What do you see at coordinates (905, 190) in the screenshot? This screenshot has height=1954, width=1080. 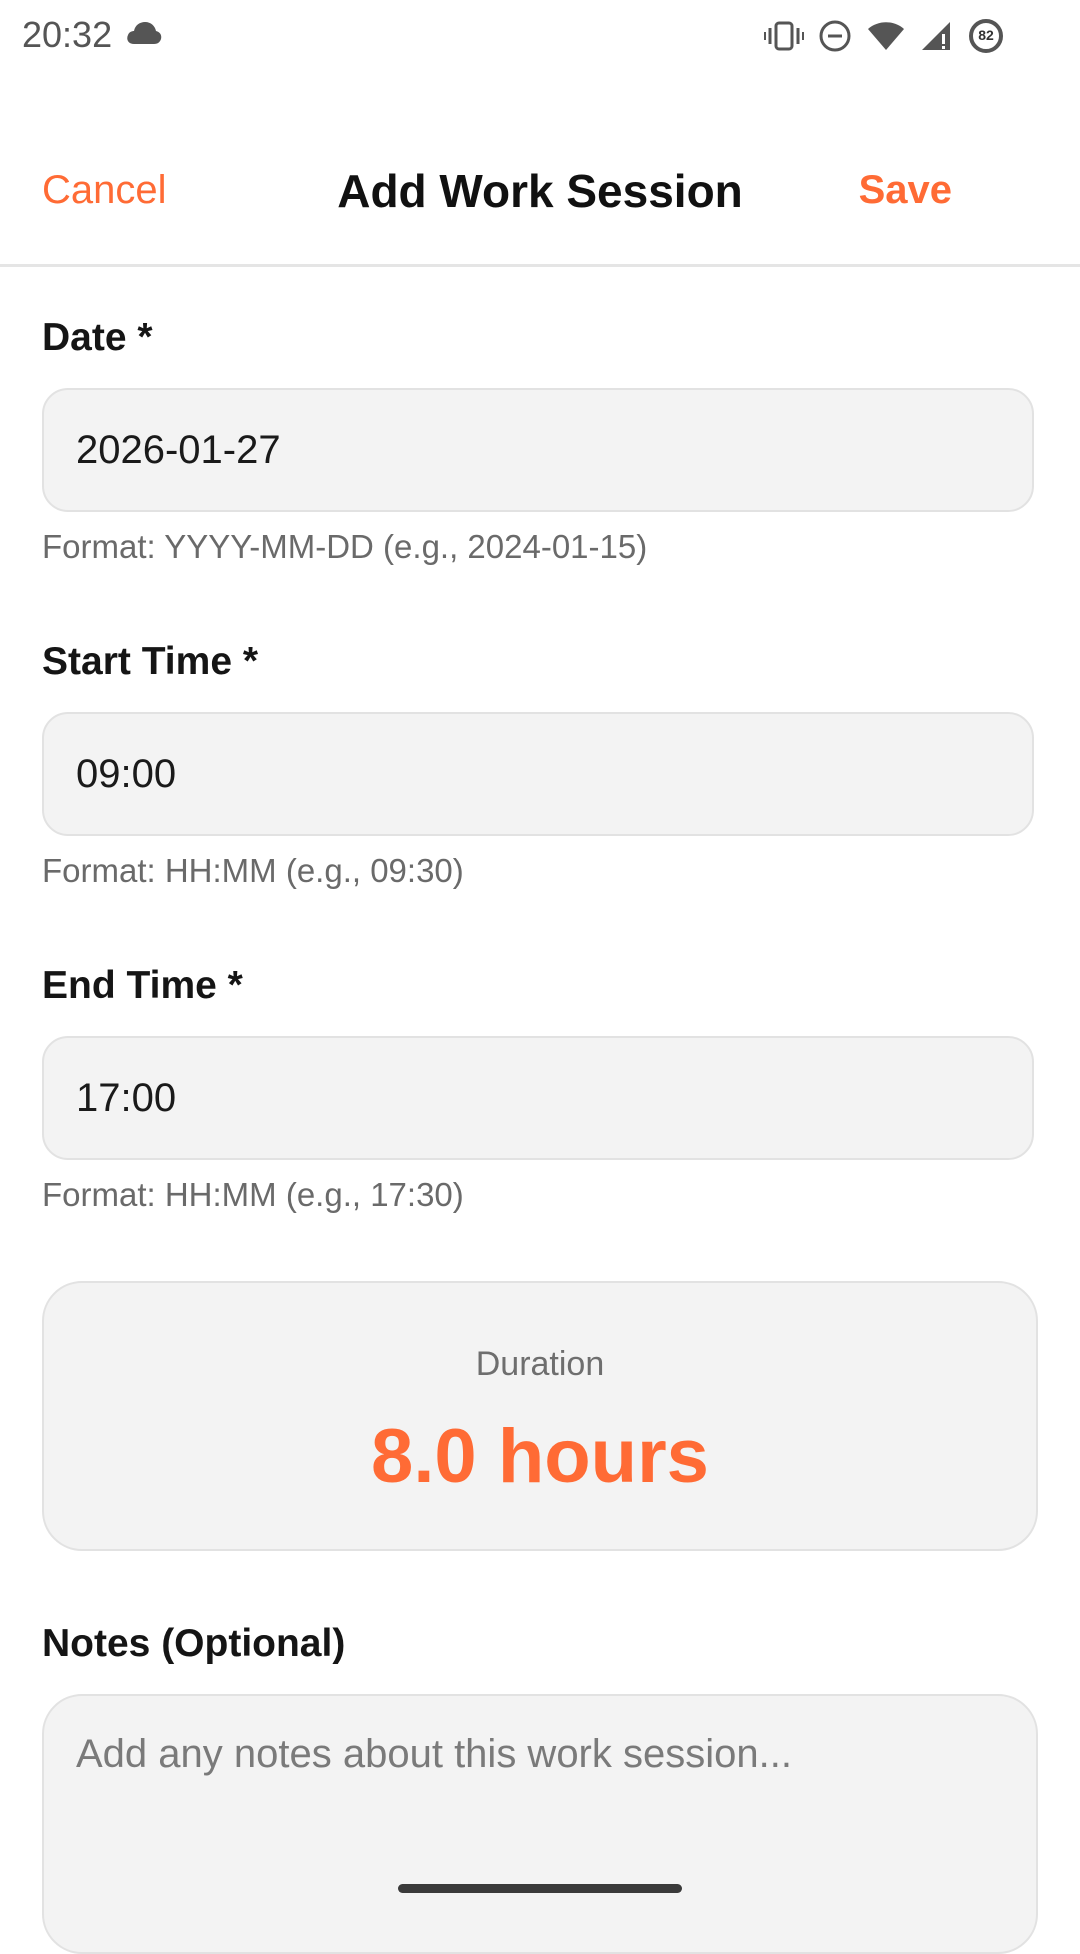 I see `save-button: Save` at bounding box center [905, 190].